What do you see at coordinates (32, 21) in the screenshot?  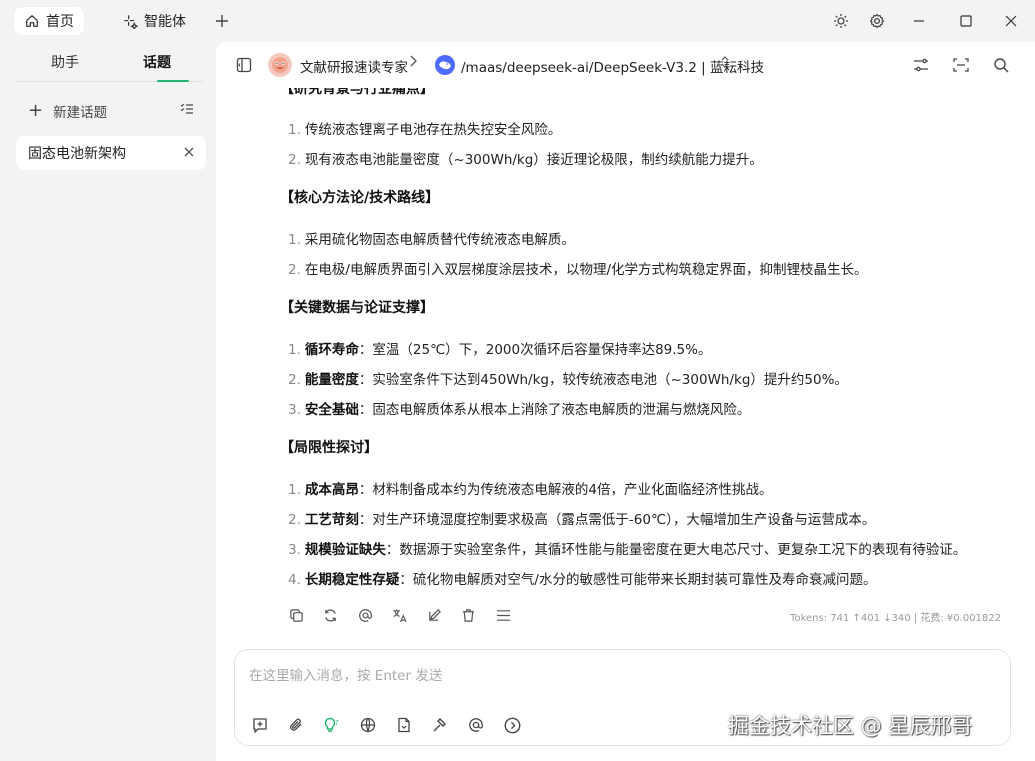 I see `home-icon` at bounding box center [32, 21].